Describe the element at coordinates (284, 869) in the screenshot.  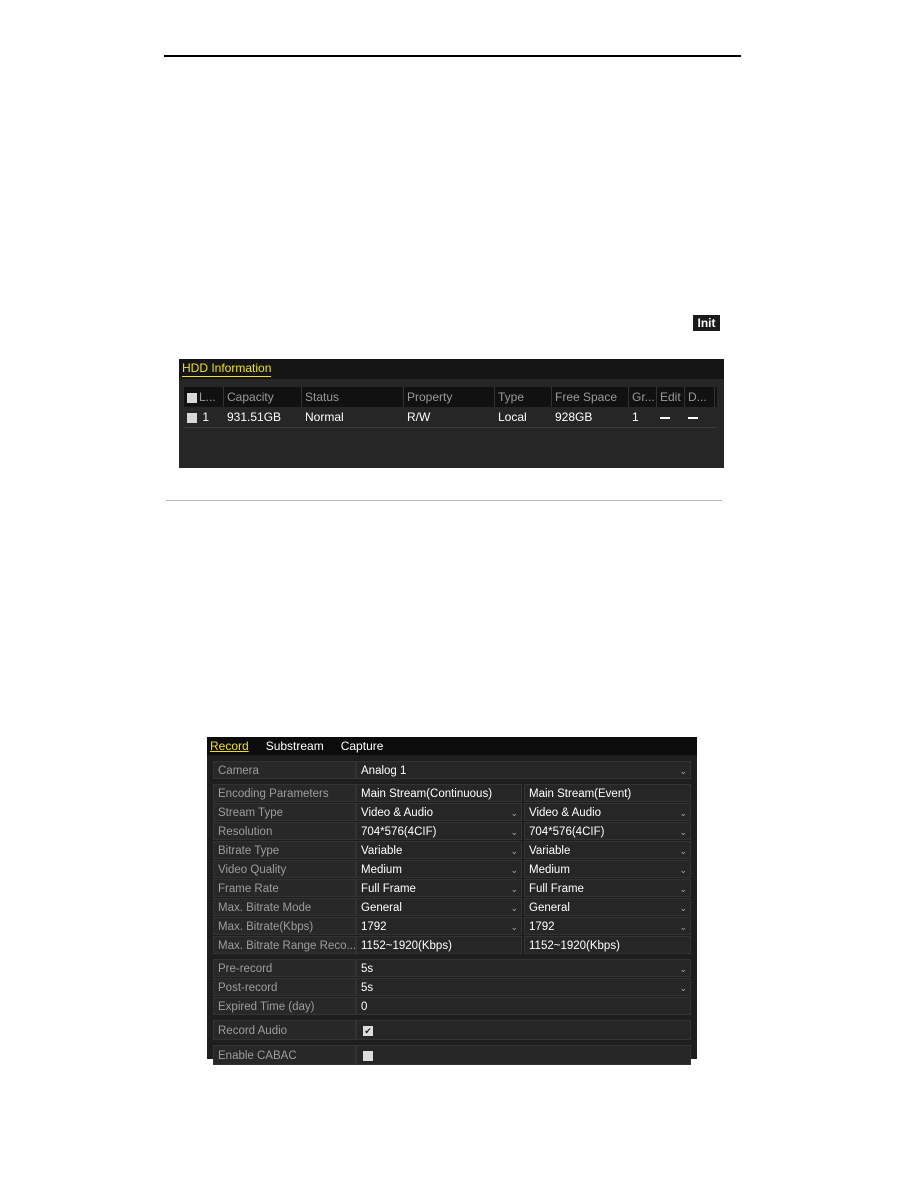
I see `param-label: Video Quality` at that location.